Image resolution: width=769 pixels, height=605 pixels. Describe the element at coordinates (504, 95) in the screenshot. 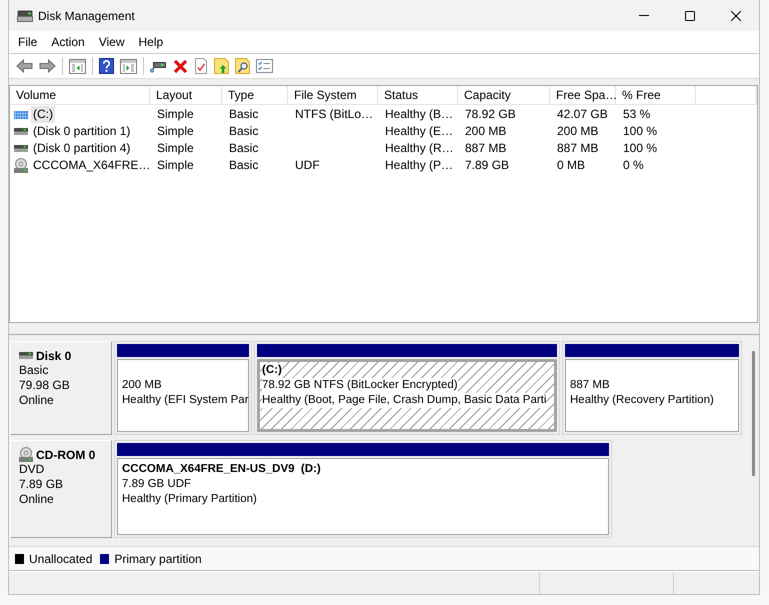

I see `column-header: Capacity` at that location.